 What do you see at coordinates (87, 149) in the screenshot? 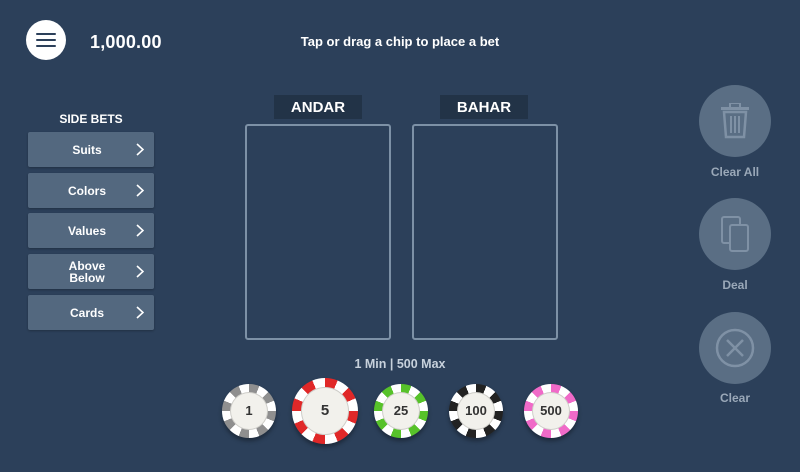
I see `side-bet-label: Suits` at bounding box center [87, 149].